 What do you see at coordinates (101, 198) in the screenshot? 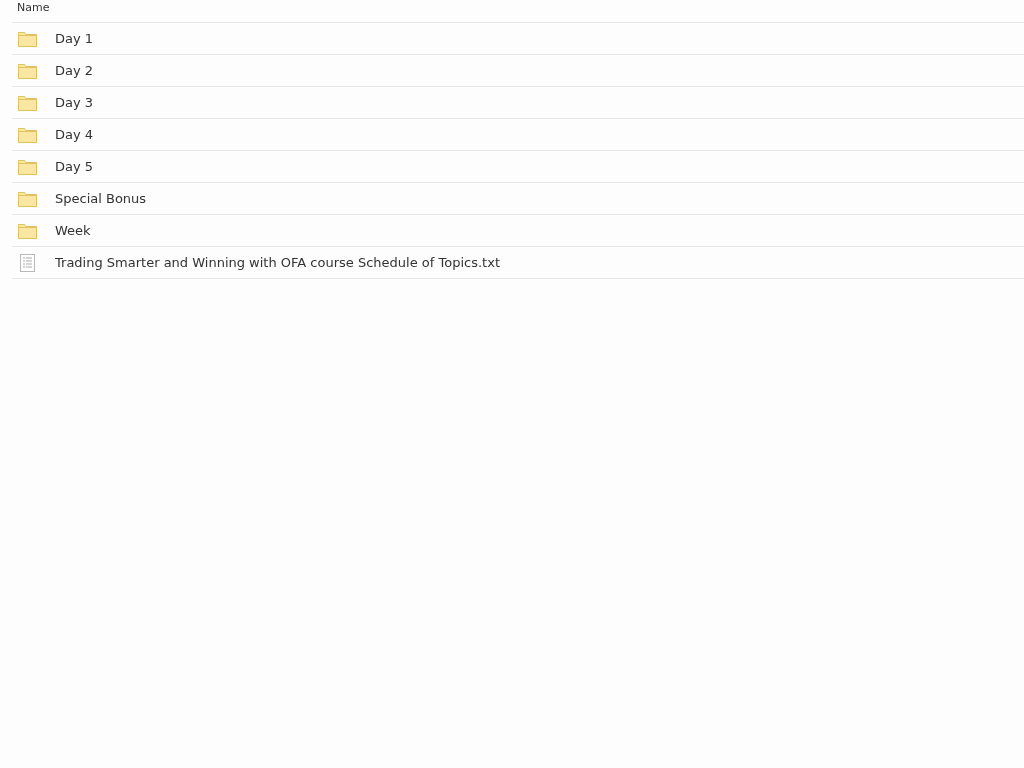
I see `file-name: Special Bonus` at bounding box center [101, 198].